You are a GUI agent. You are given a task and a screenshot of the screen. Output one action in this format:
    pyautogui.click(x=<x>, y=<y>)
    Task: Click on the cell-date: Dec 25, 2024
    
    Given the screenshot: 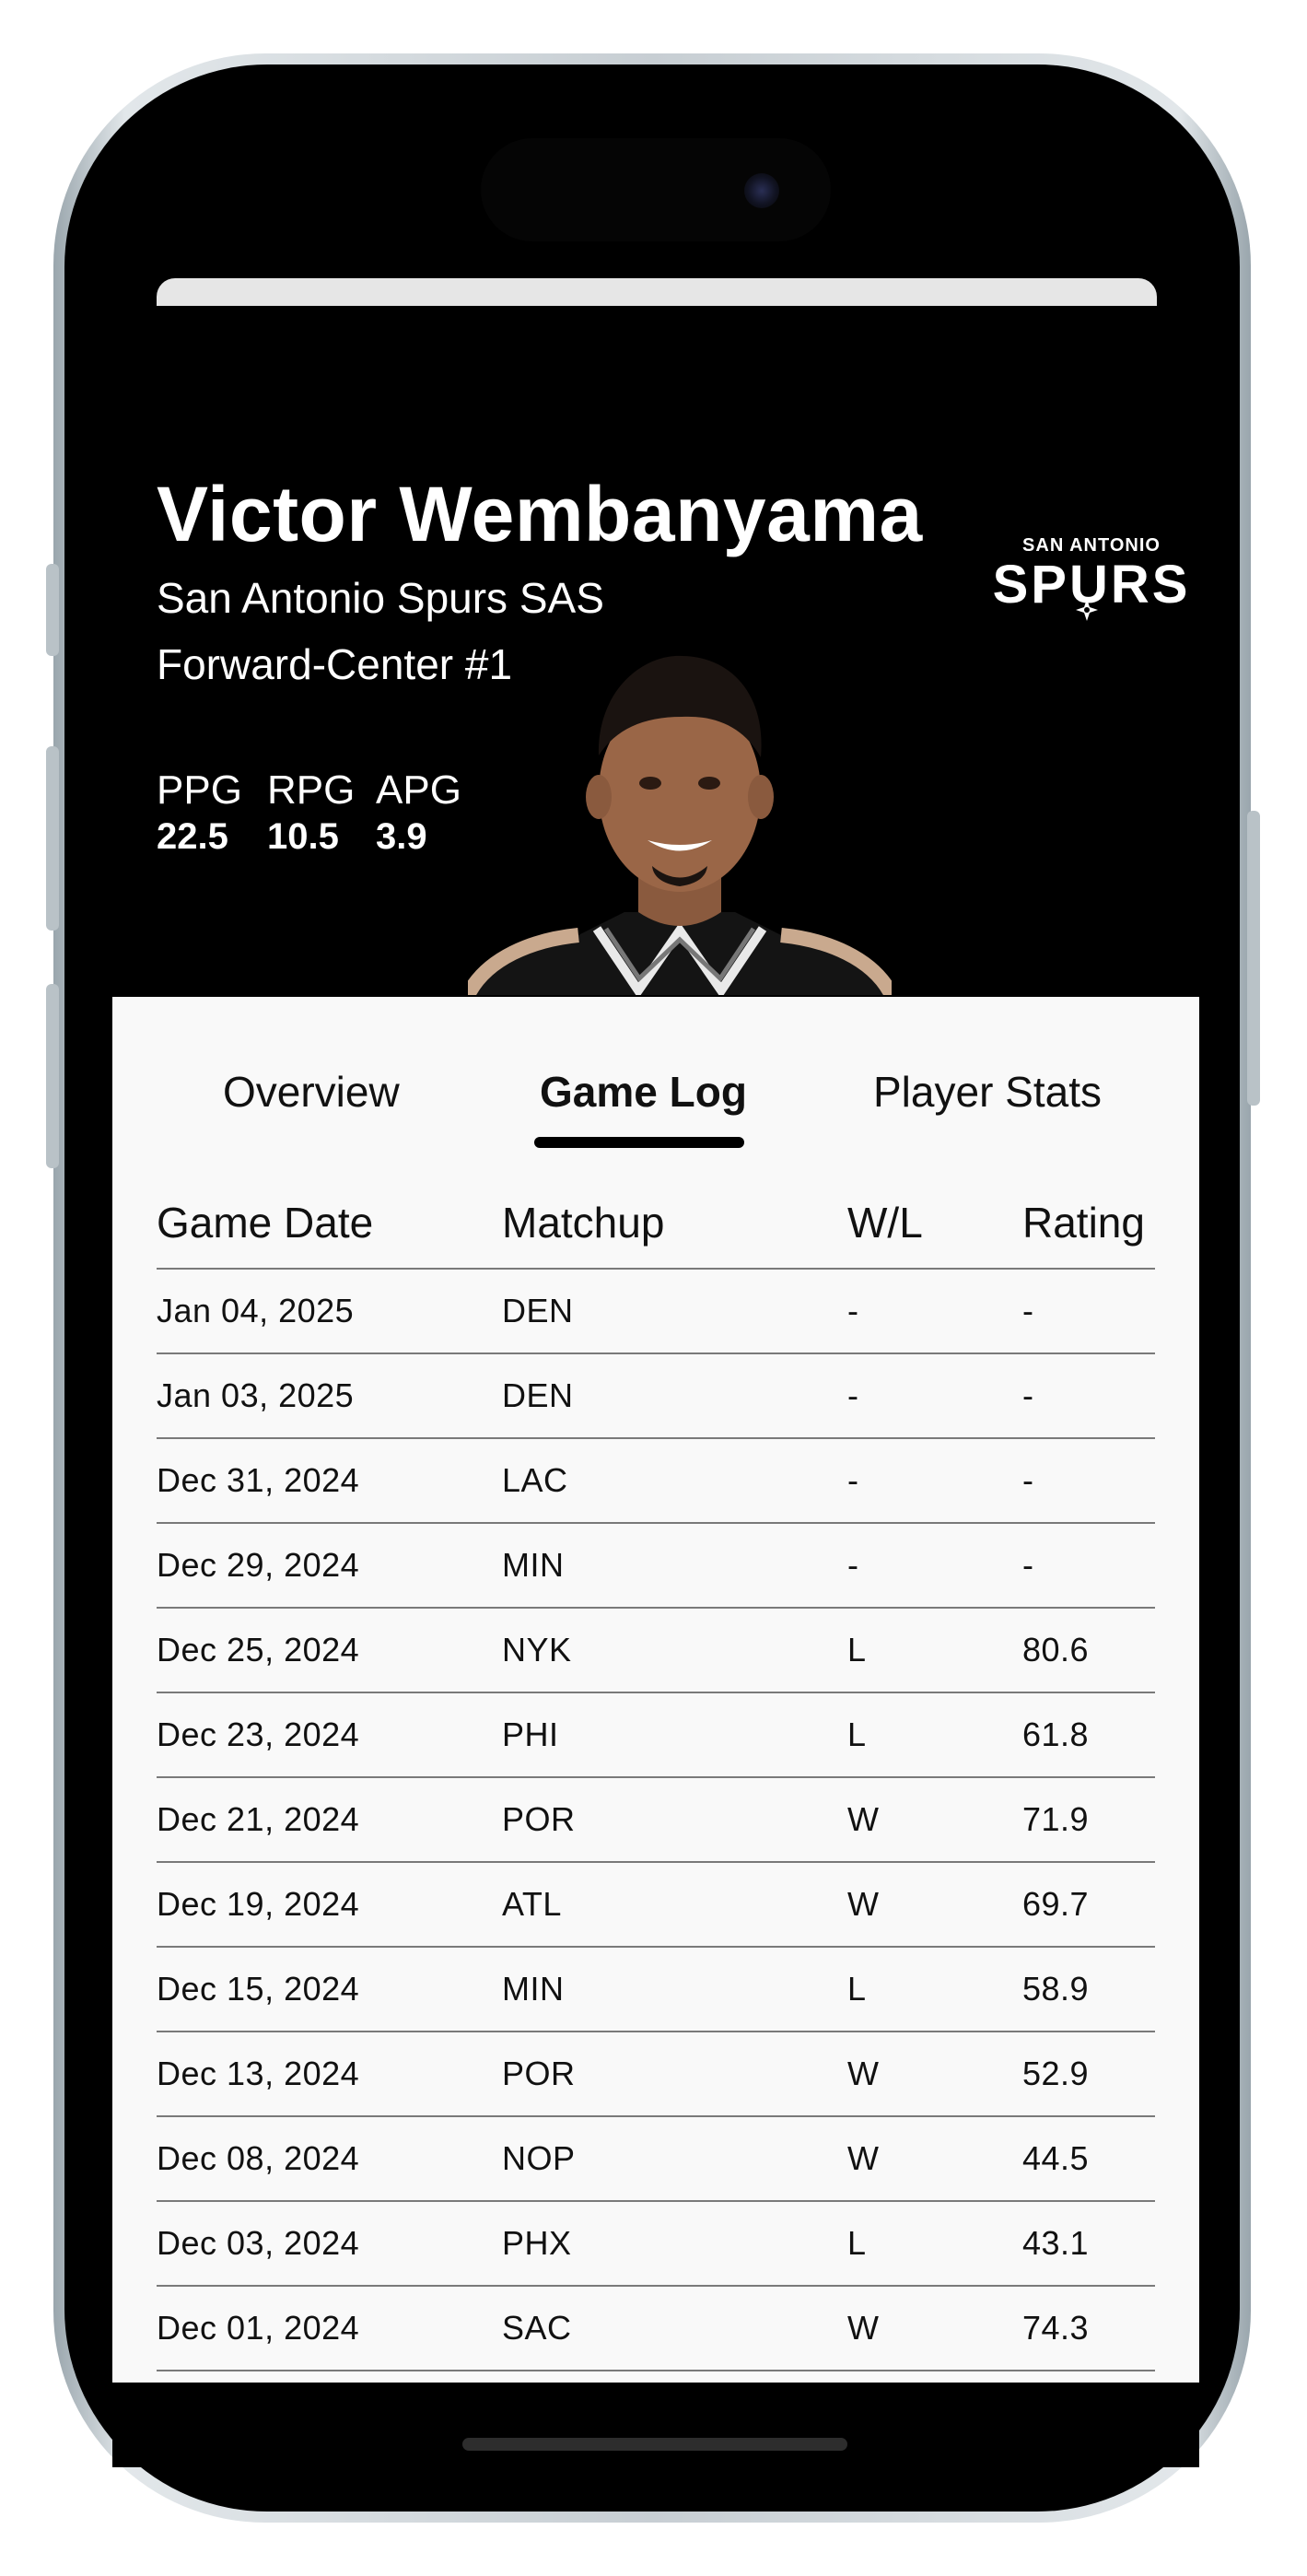 What is the action you would take?
    pyautogui.click(x=258, y=1650)
    